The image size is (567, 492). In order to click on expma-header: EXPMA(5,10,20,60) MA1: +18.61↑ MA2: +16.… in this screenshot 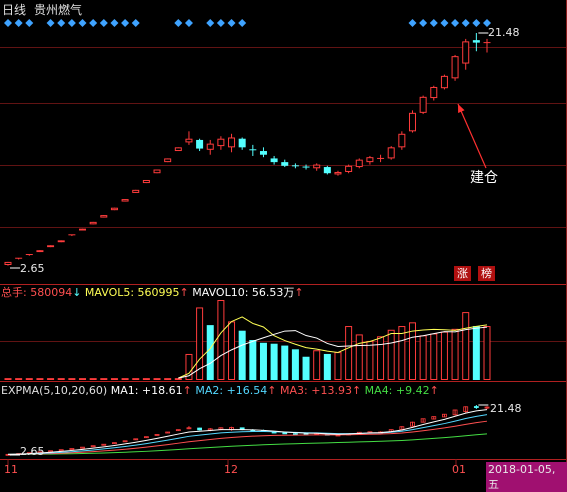, I will do `click(220, 391)`.